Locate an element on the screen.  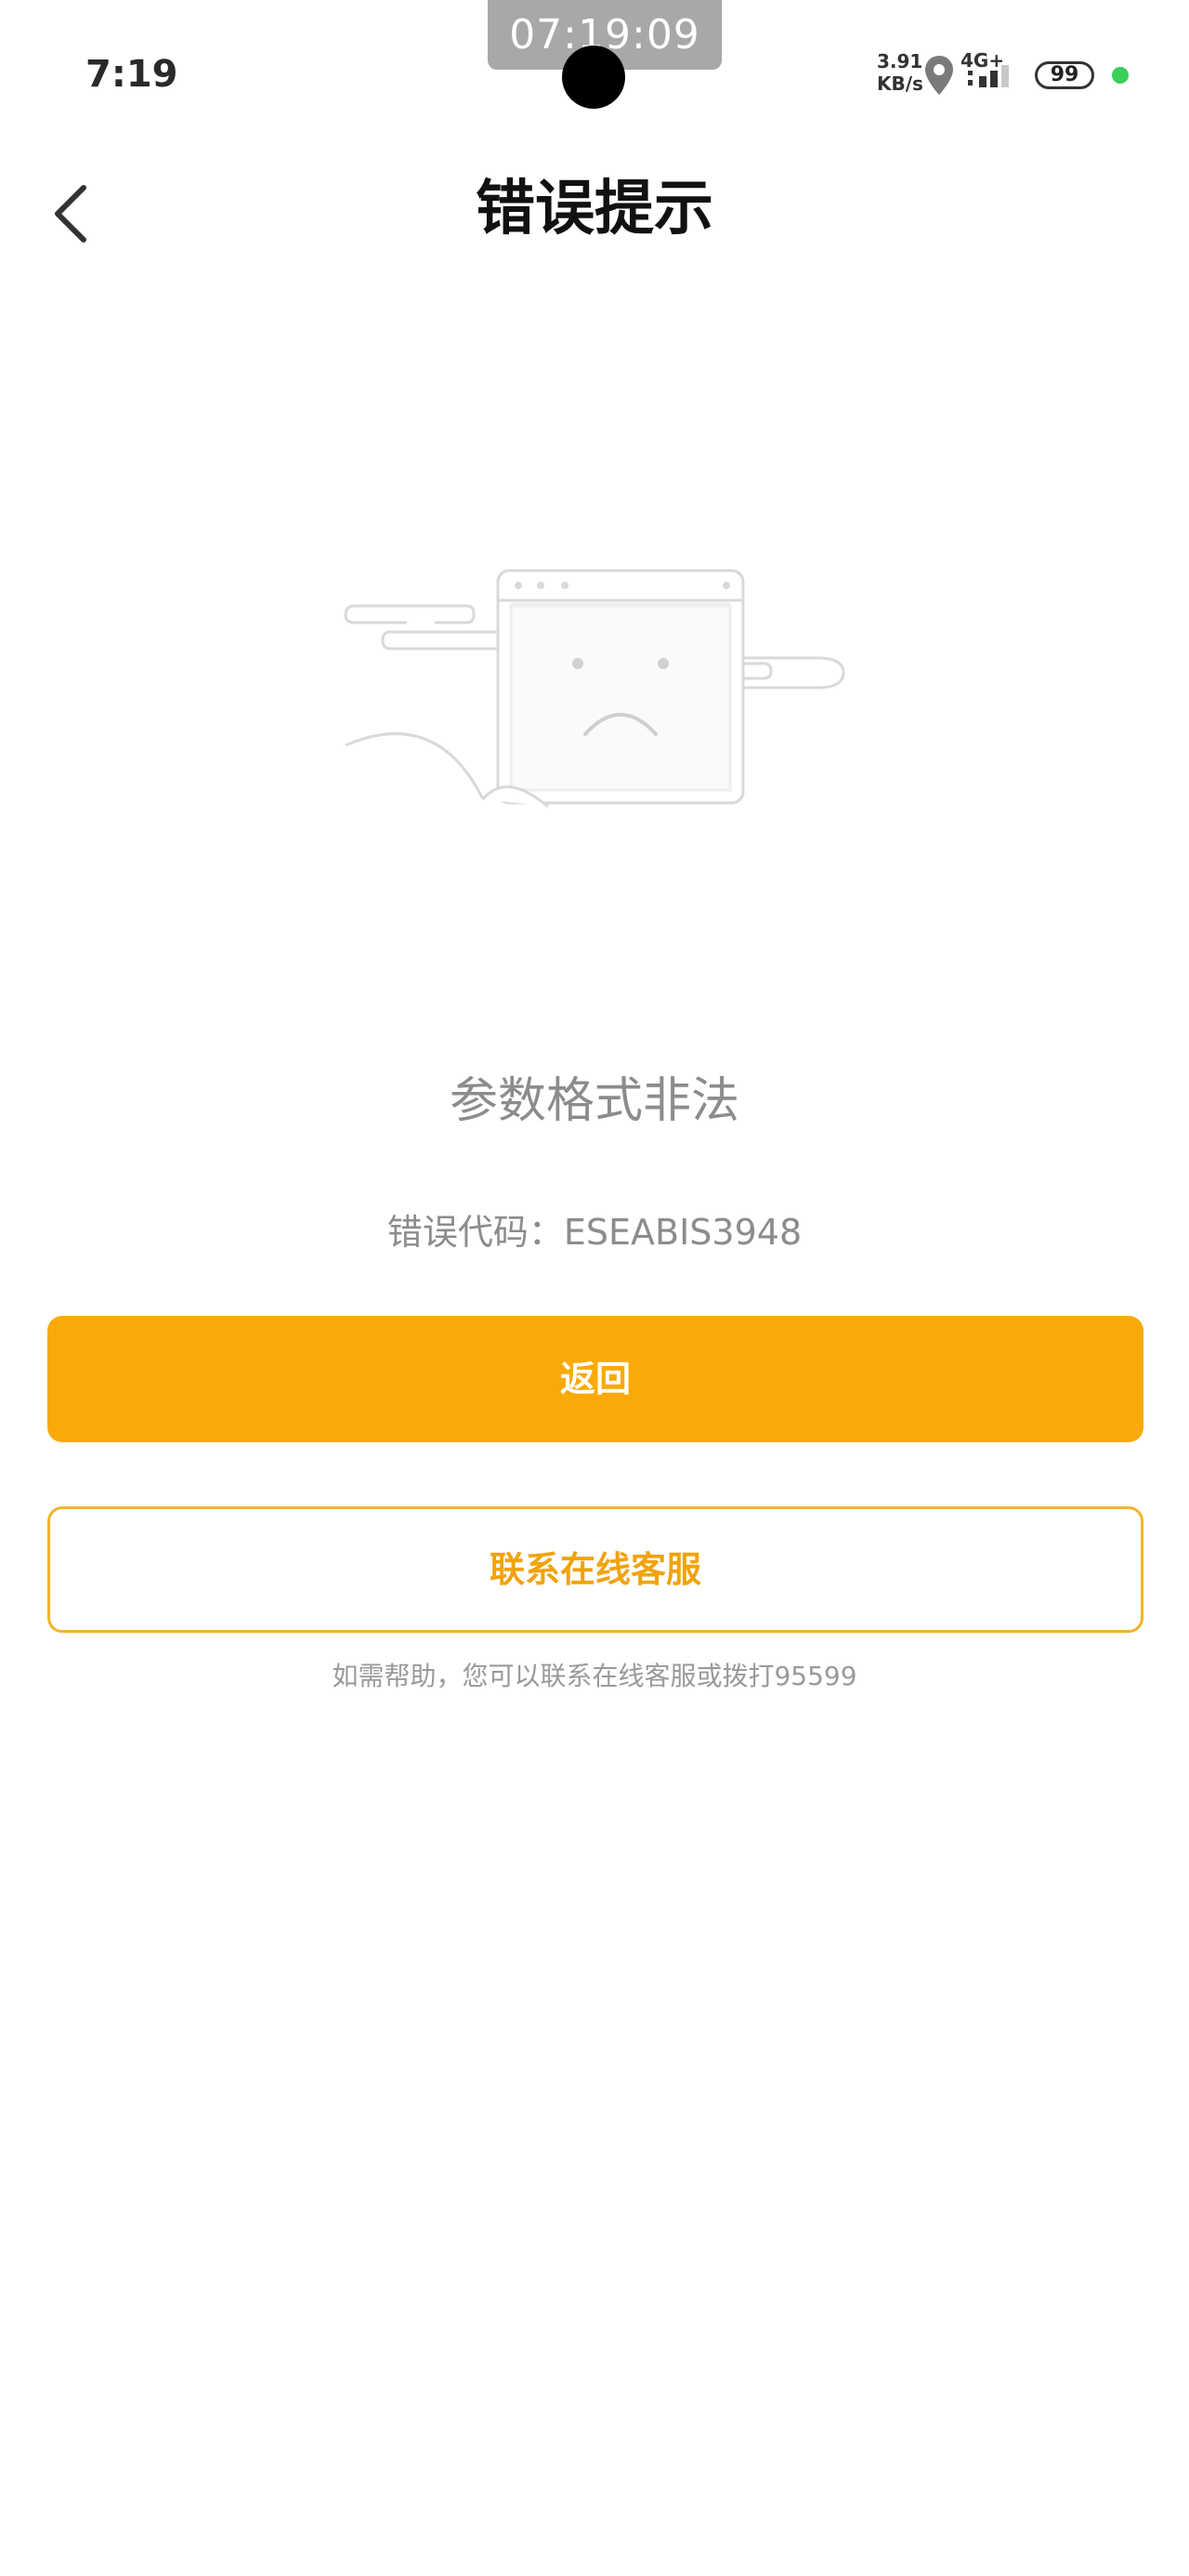
network-speed-unit: KB/s is located at coordinates (900, 83).